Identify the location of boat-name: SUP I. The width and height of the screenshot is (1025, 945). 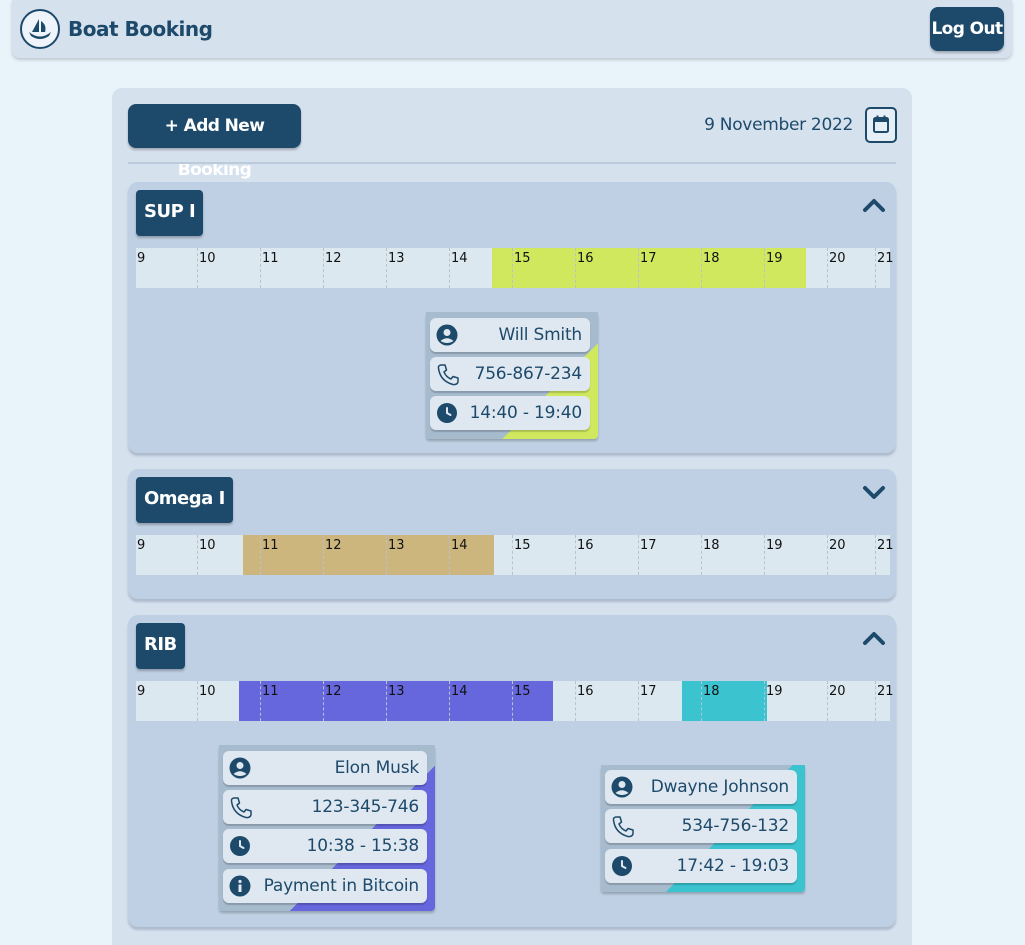
(170, 213).